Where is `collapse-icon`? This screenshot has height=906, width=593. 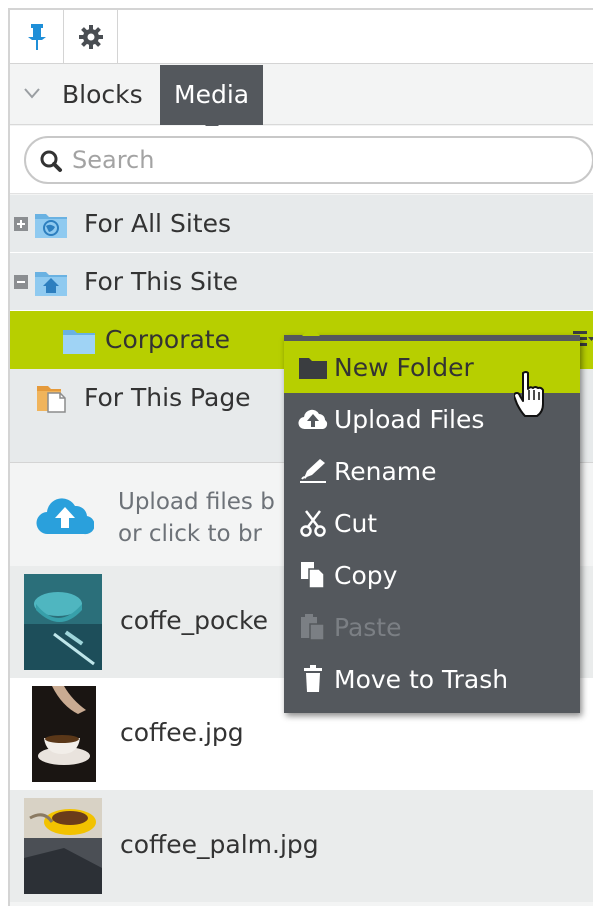
collapse-icon is located at coordinates (21, 282).